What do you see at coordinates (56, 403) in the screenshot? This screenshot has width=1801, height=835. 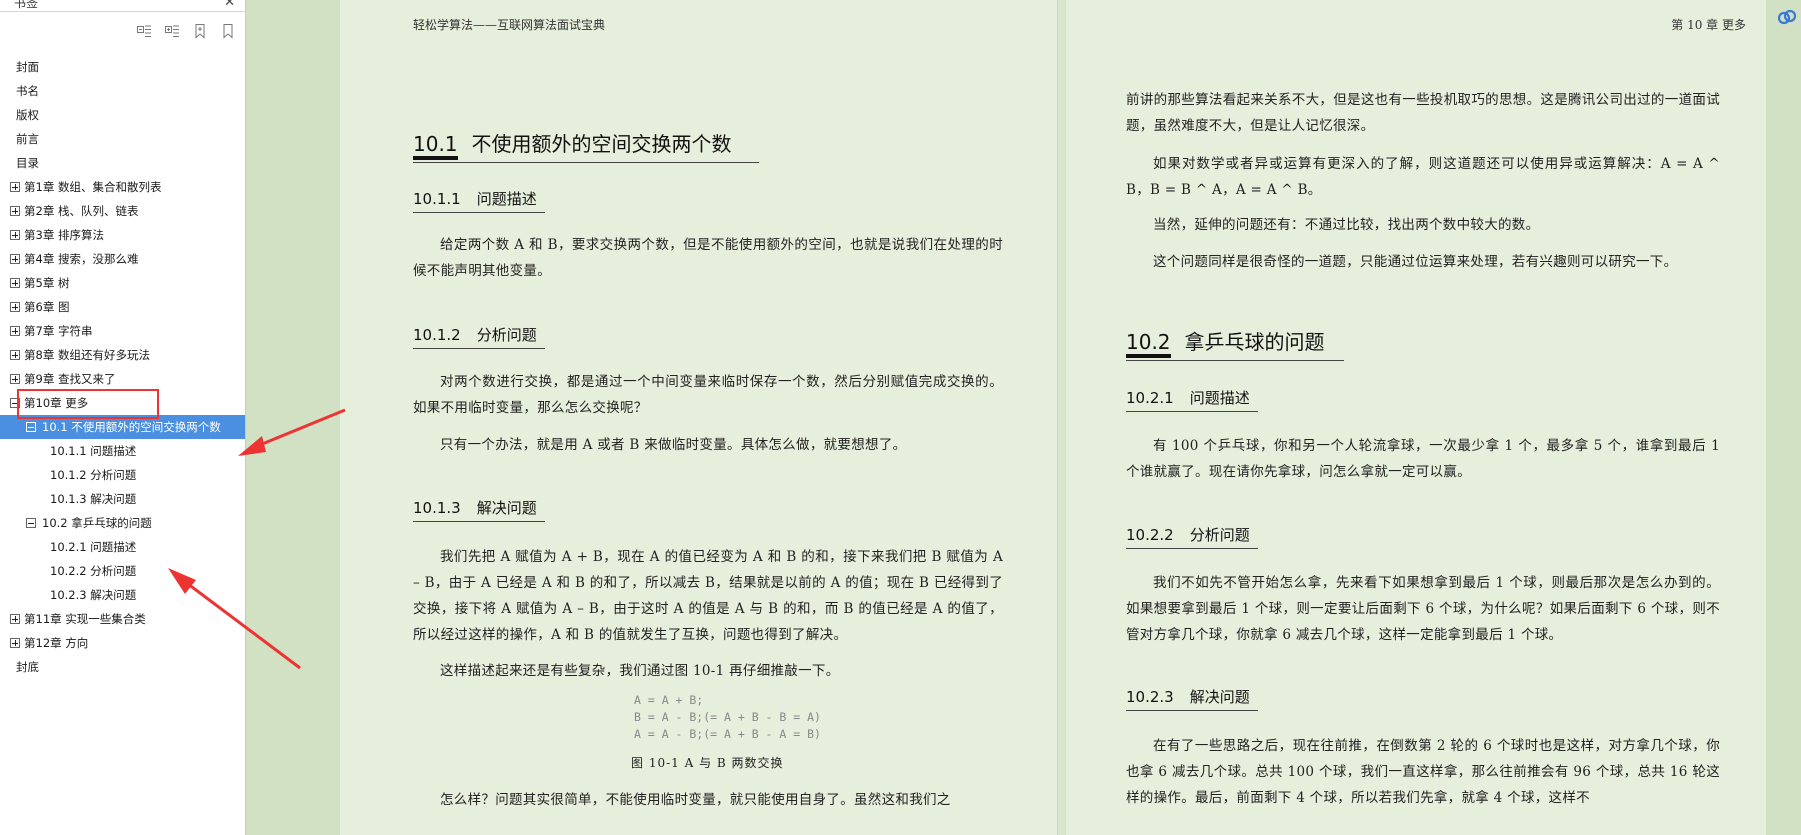 I see `bookmark-item-label: 第10章 更多` at bounding box center [56, 403].